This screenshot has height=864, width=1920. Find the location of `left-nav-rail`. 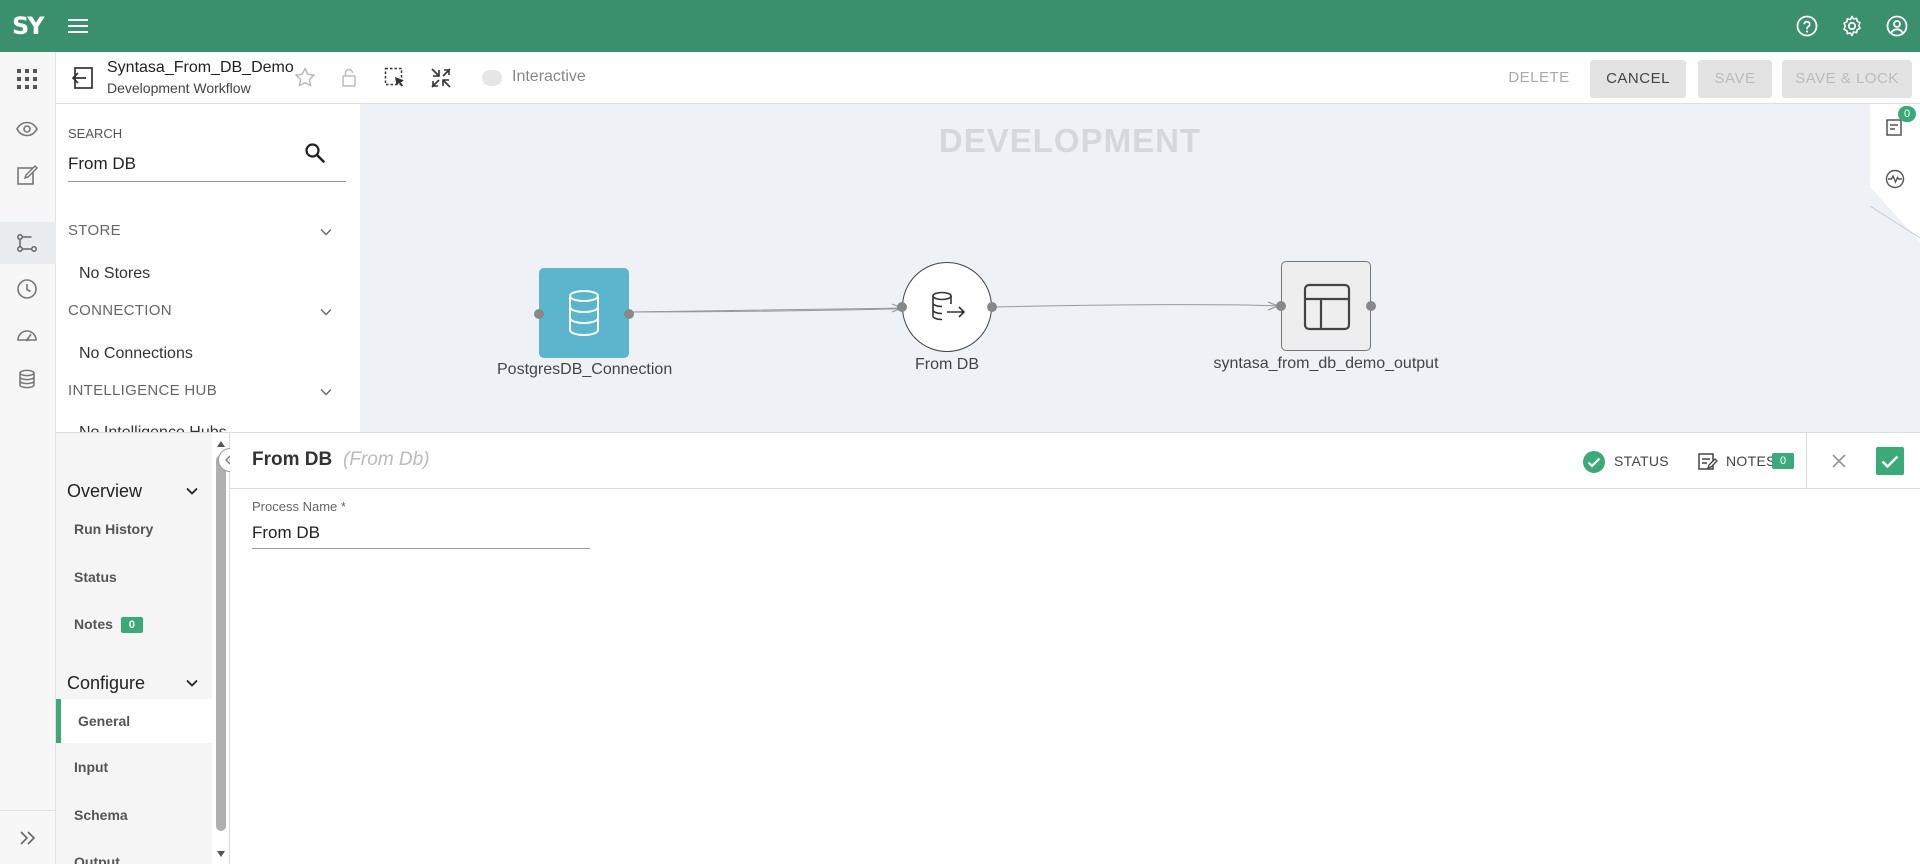

left-nav-rail is located at coordinates (28, 458).